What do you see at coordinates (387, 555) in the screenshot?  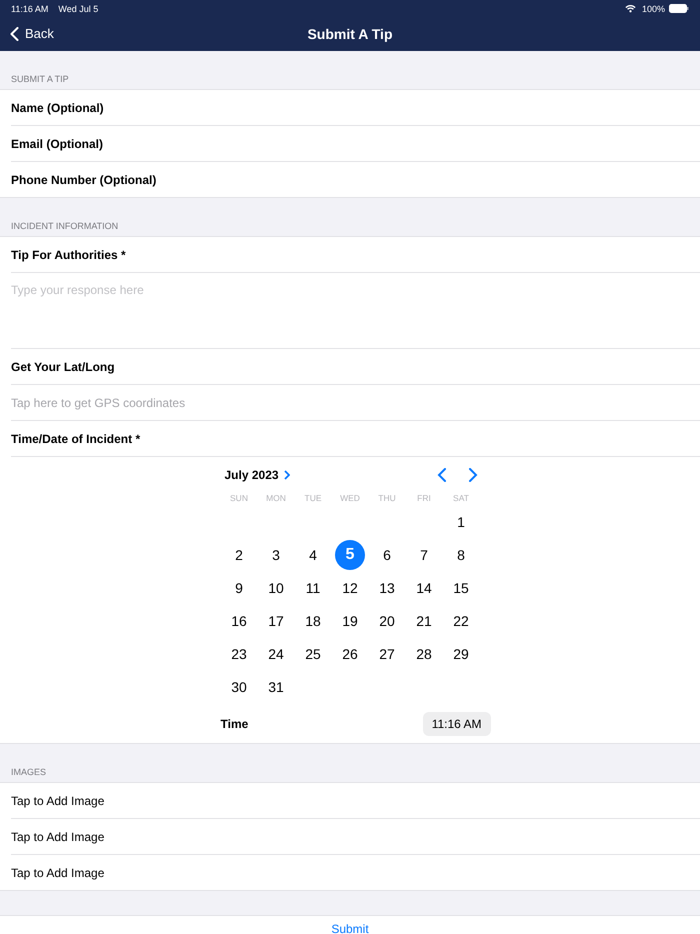 I see `calendar-day: 6` at bounding box center [387, 555].